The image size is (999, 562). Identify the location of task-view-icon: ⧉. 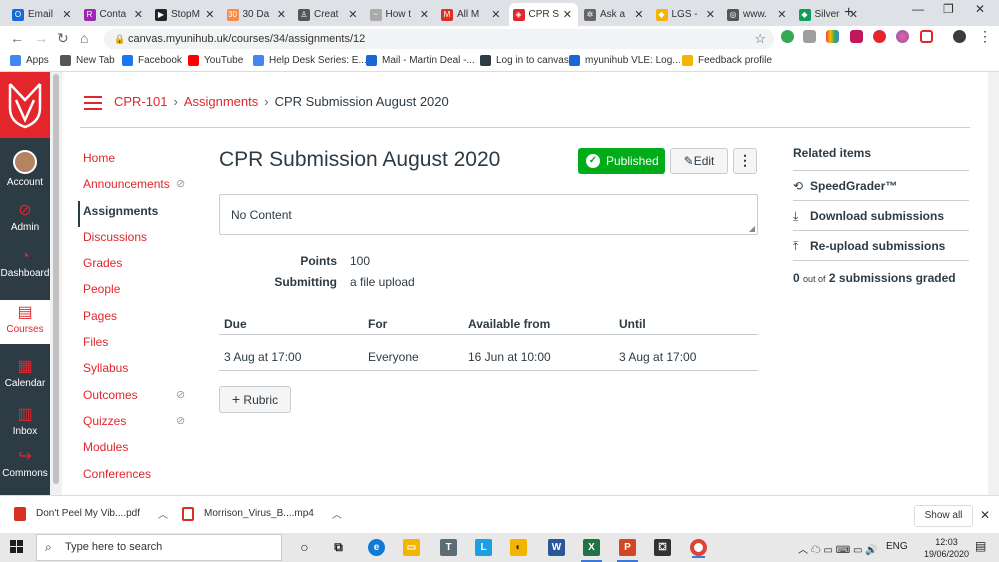
(338, 547).